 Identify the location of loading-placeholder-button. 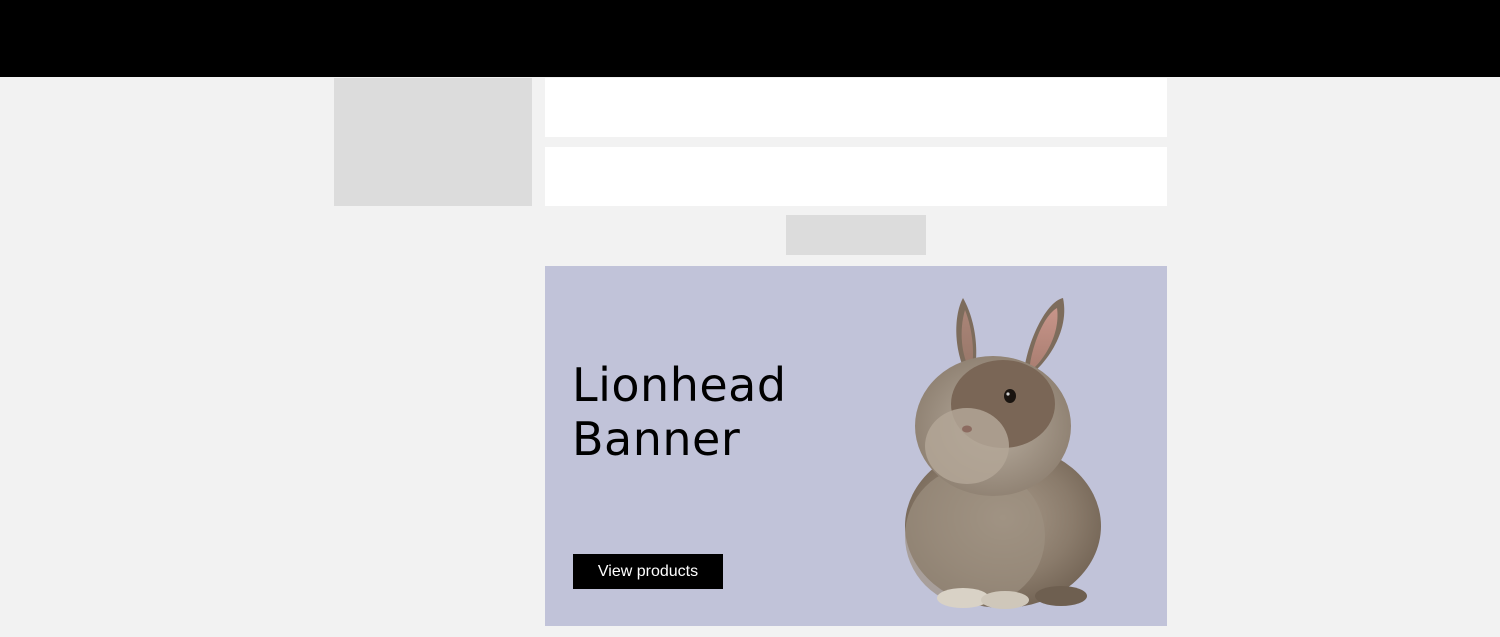
(856, 235).